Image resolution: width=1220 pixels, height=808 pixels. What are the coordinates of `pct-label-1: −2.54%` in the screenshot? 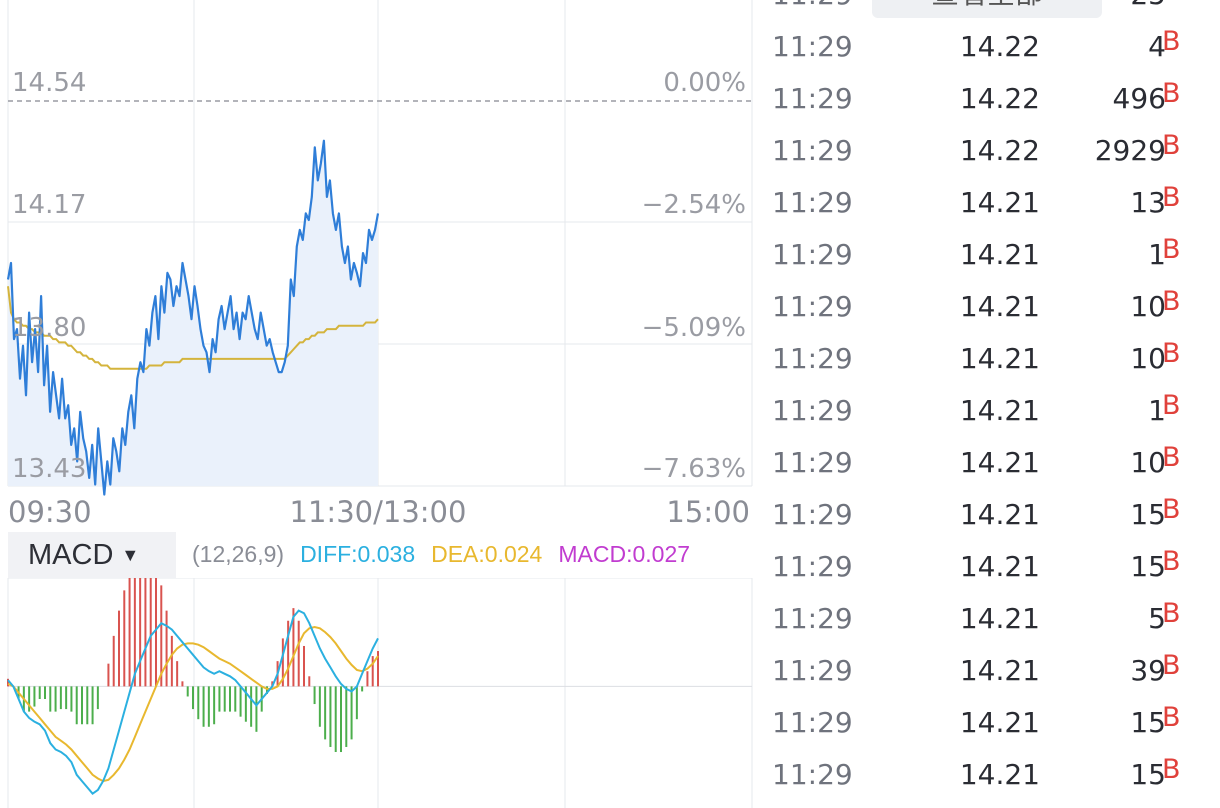 It's located at (694, 205).